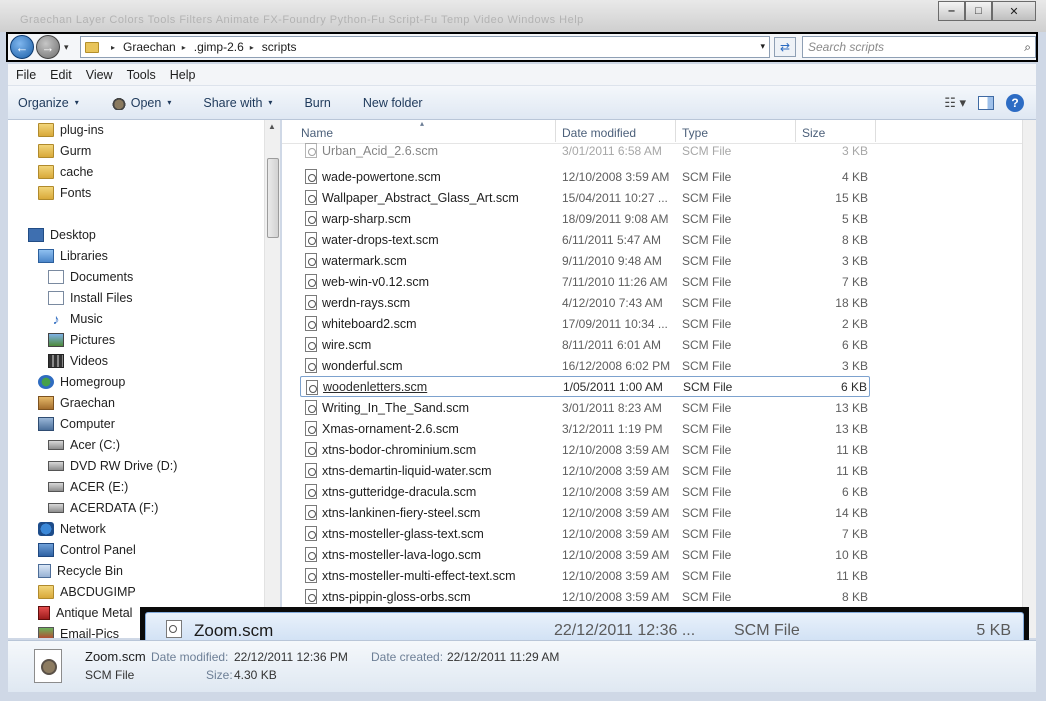  What do you see at coordinates (599, 133) in the screenshot?
I see `column-date-modified: Date modified` at bounding box center [599, 133].